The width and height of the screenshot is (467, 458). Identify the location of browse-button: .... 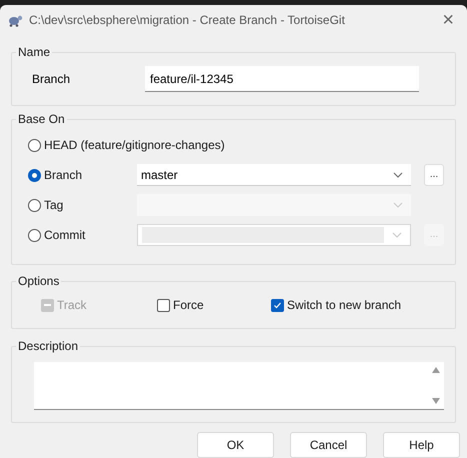
(434, 175).